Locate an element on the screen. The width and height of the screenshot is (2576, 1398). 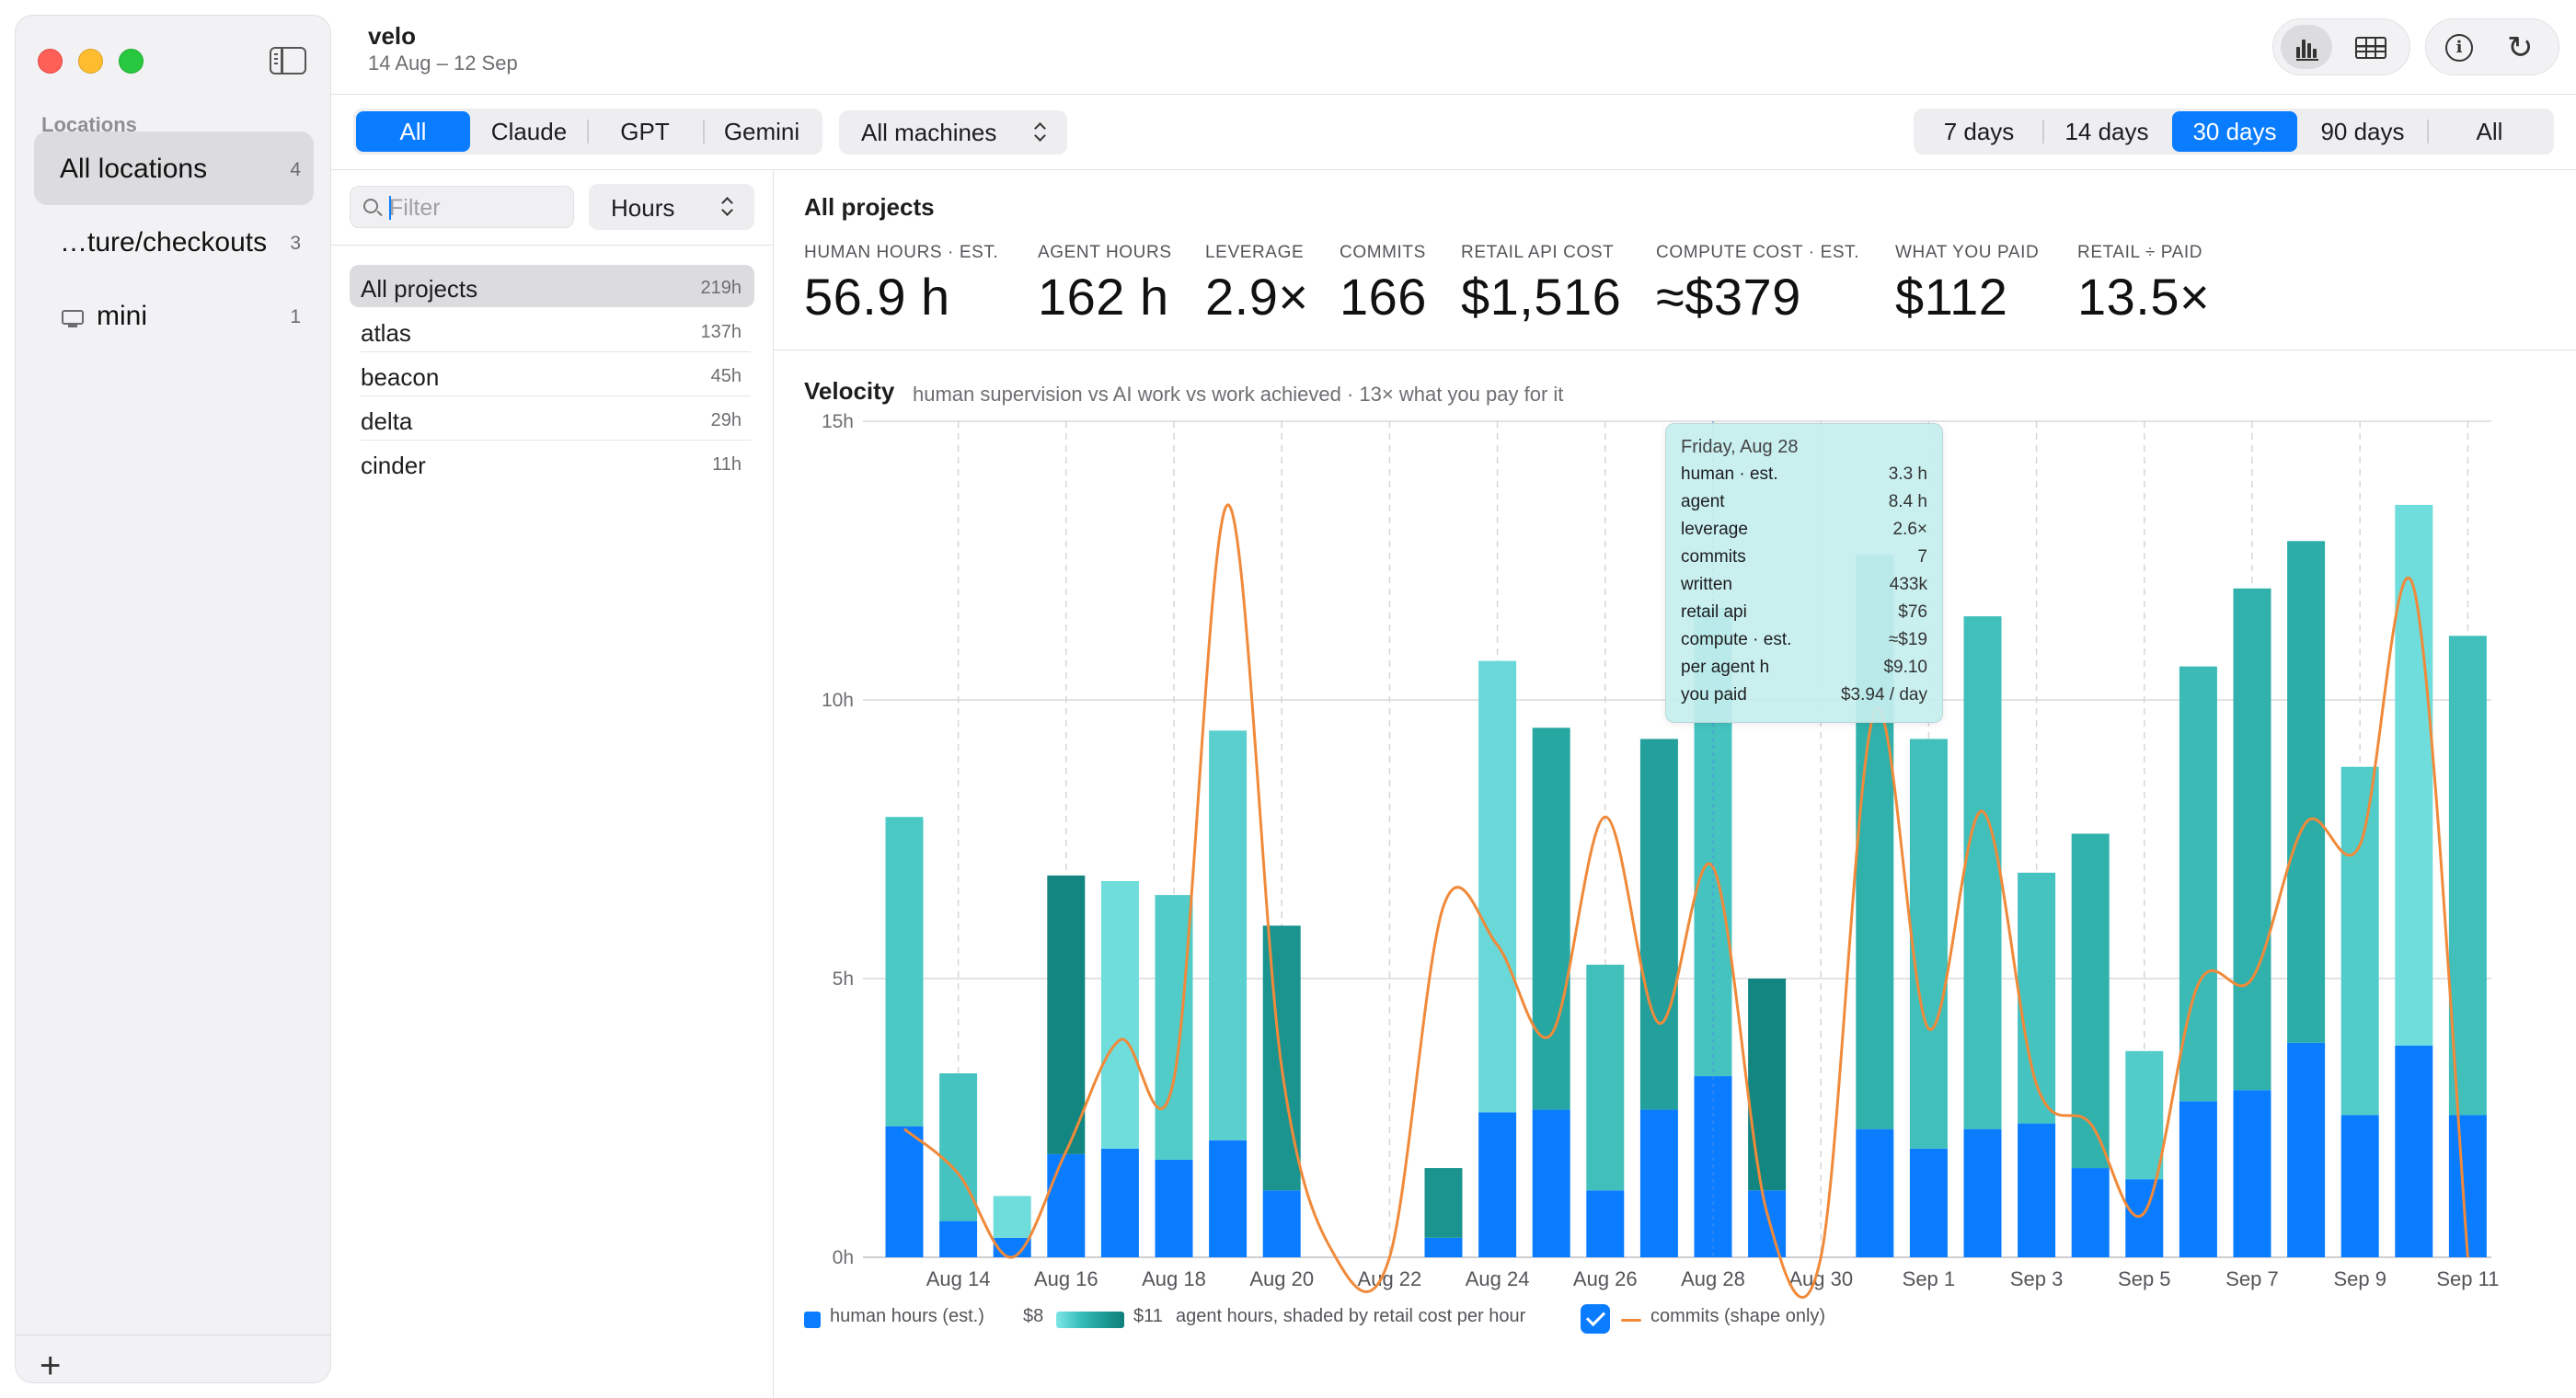
tooltip-title: Friday, Aug 28 is located at coordinates (1740, 447).